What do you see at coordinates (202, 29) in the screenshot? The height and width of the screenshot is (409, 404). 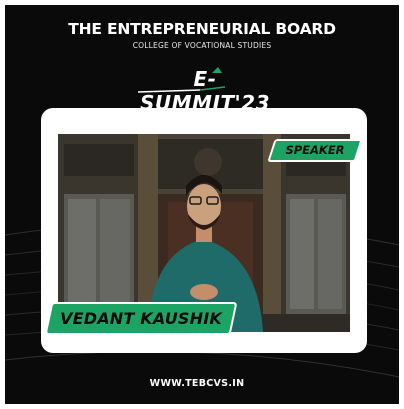 I see `org-title: THE ENTREPRENEURIAL BOARD` at bounding box center [202, 29].